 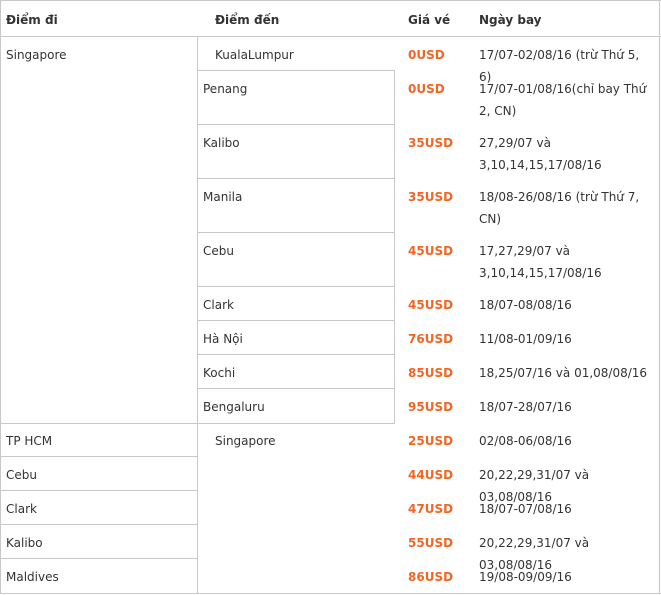 I want to click on price-cell: 85USD, so click(x=431, y=373).